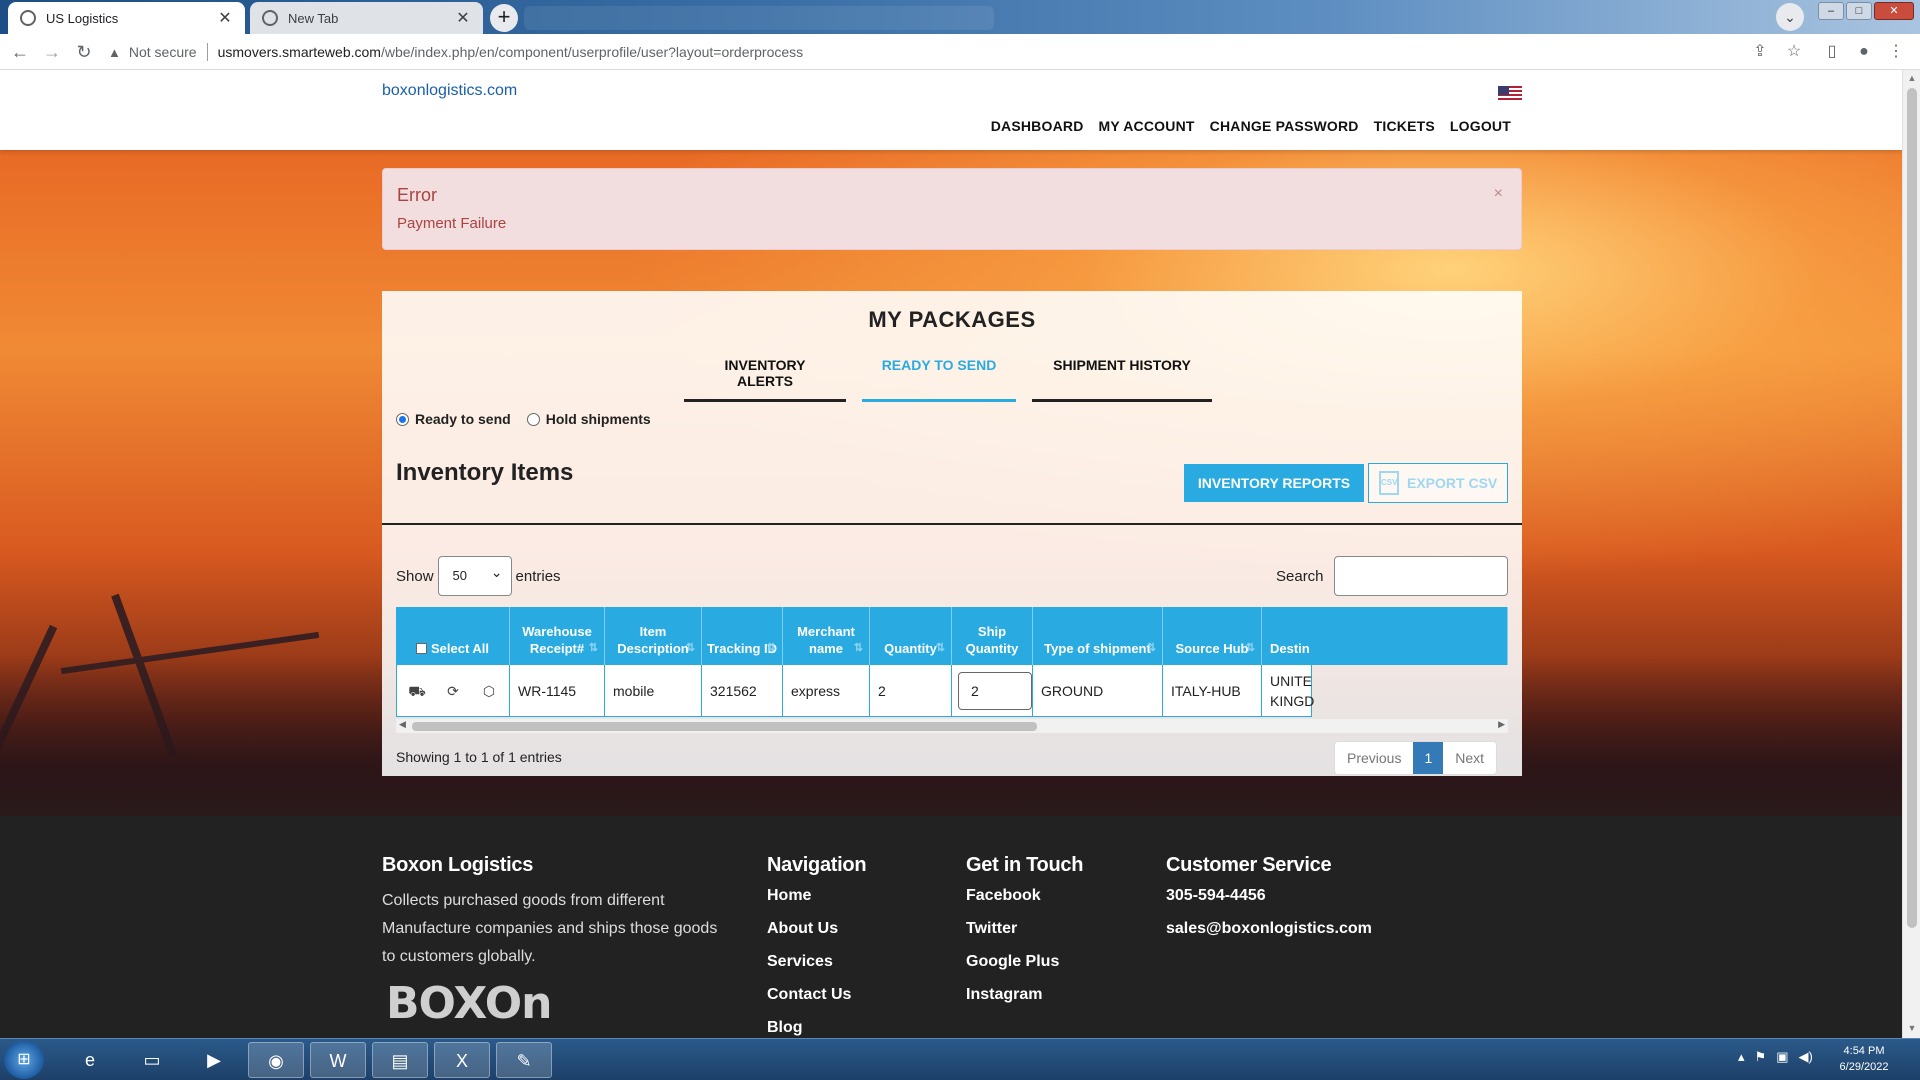 The height and width of the screenshot is (1080, 1920). Describe the element at coordinates (1741, 1057) in the screenshot. I see `tray-expand-icon: ▴` at that location.